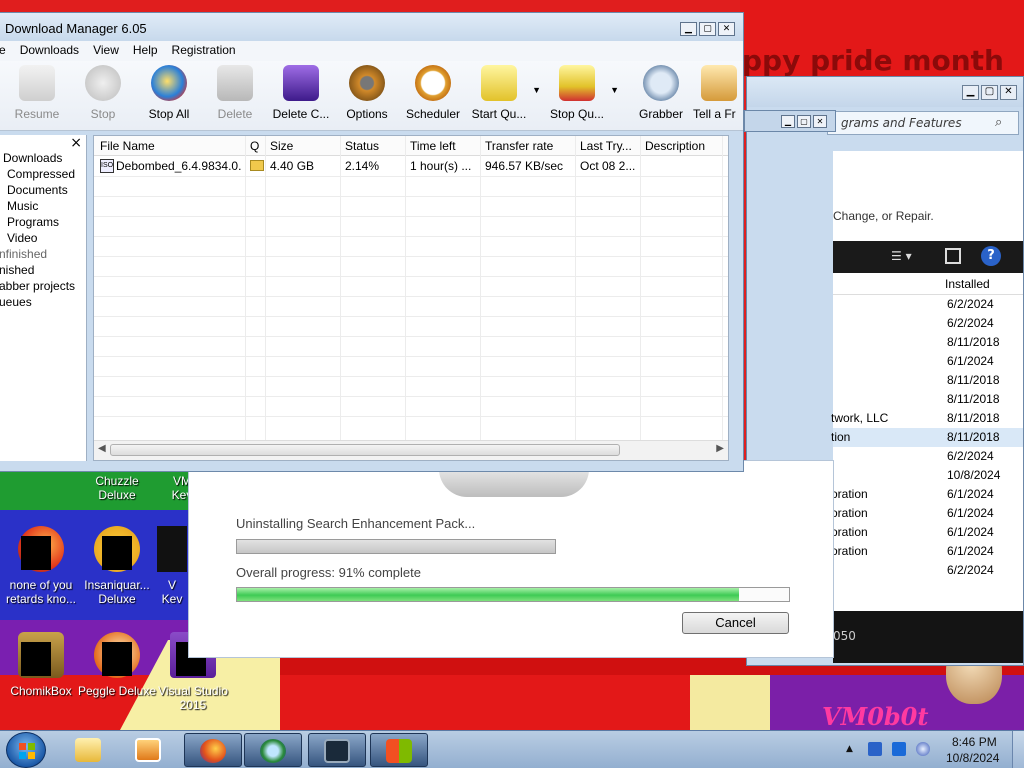 Image resolution: width=1024 pixels, height=768 pixels. I want to click on desktop-icon-insaniquarium: Insaniquar... Deluxe, so click(117, 566).